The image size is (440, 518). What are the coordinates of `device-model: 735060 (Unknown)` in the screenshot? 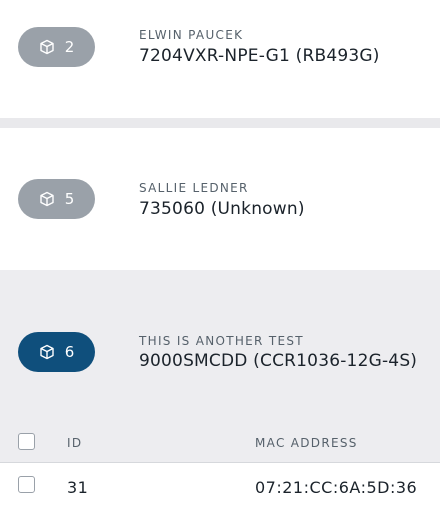 It's located at (222, 209).